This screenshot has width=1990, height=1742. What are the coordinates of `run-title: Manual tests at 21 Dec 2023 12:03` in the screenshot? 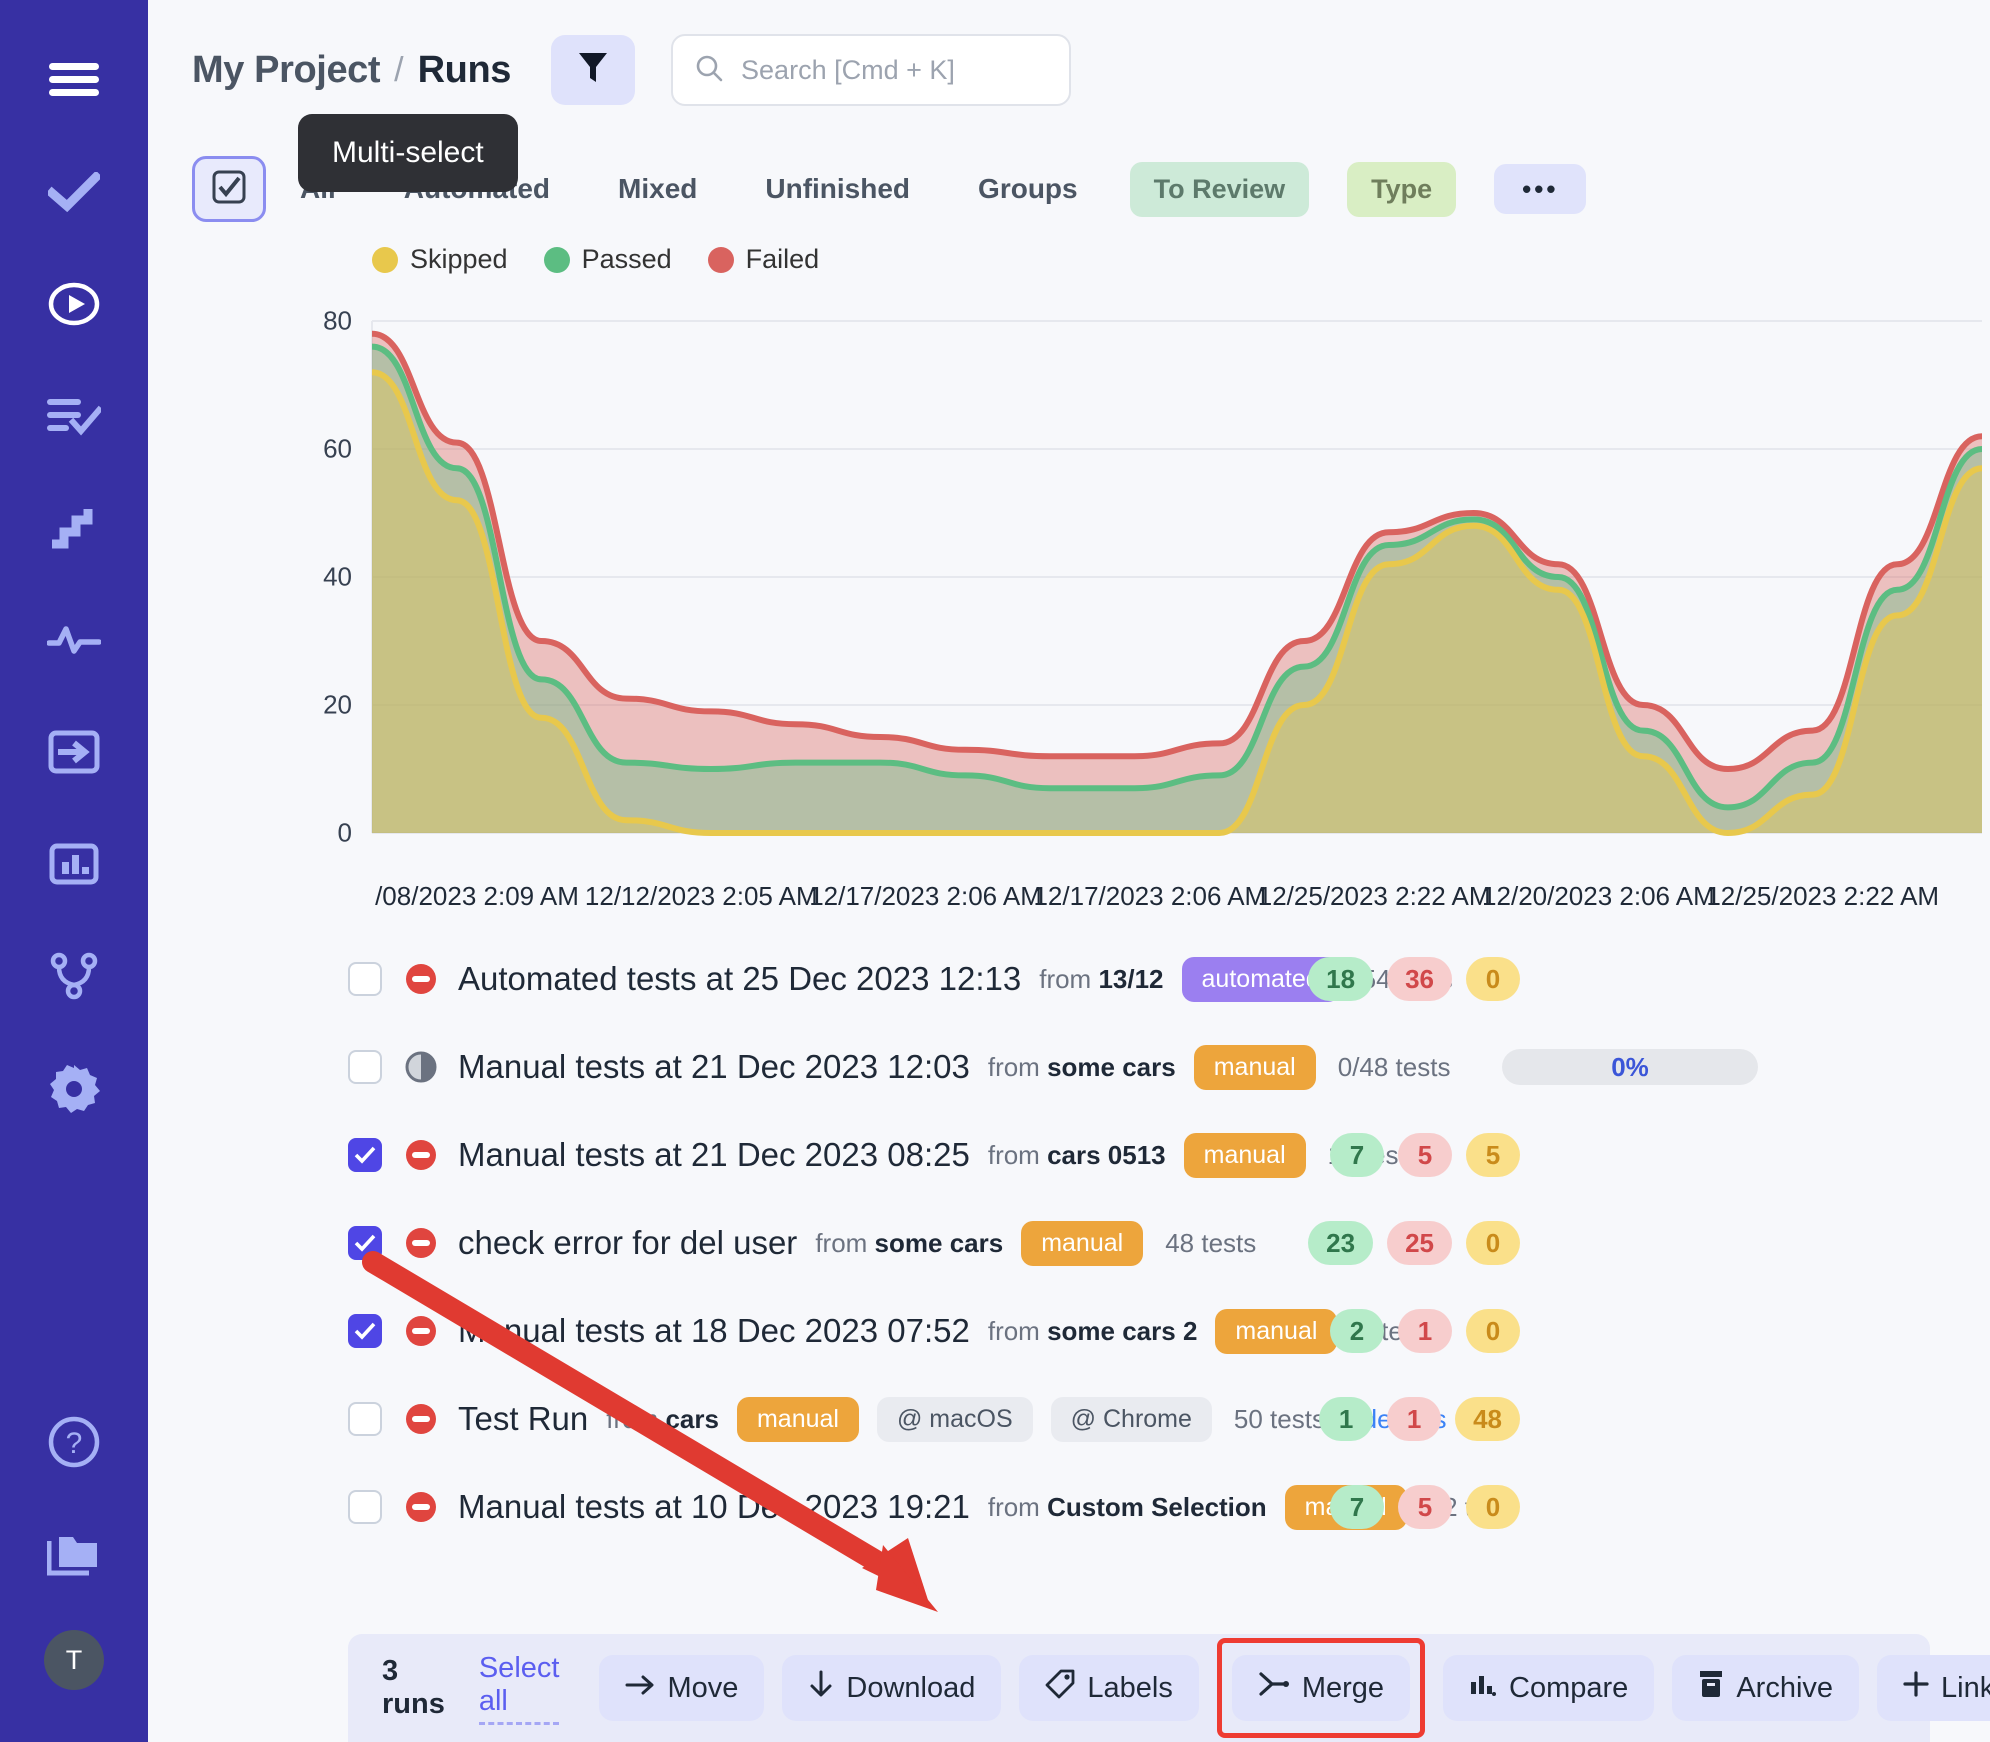 It's located at (714, 1067).